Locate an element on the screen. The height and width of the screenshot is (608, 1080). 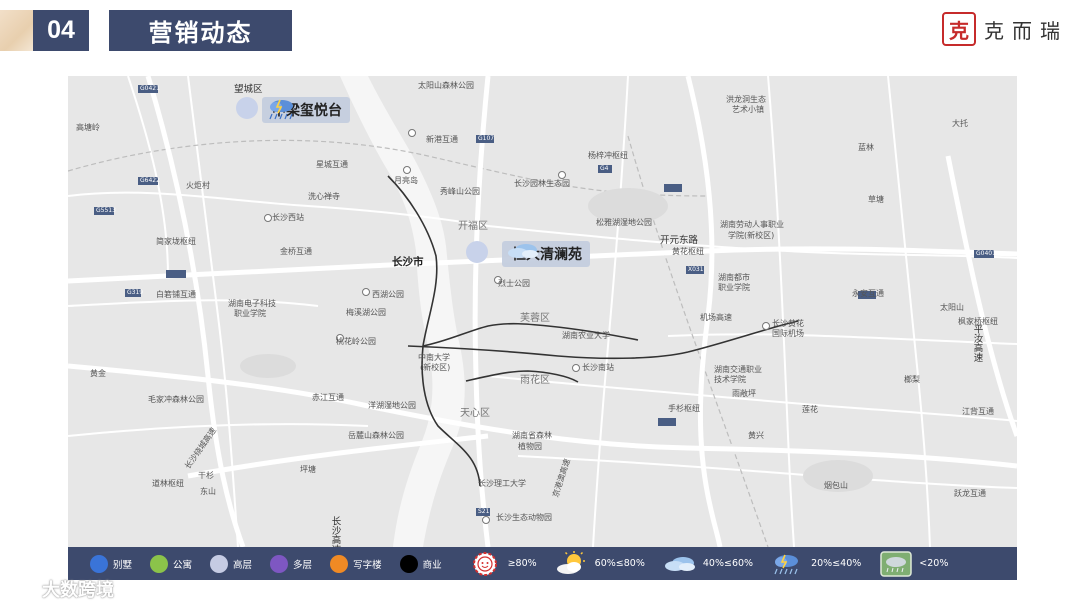
logo-text: 克而瑞 is located at coordinates (1026, 30).